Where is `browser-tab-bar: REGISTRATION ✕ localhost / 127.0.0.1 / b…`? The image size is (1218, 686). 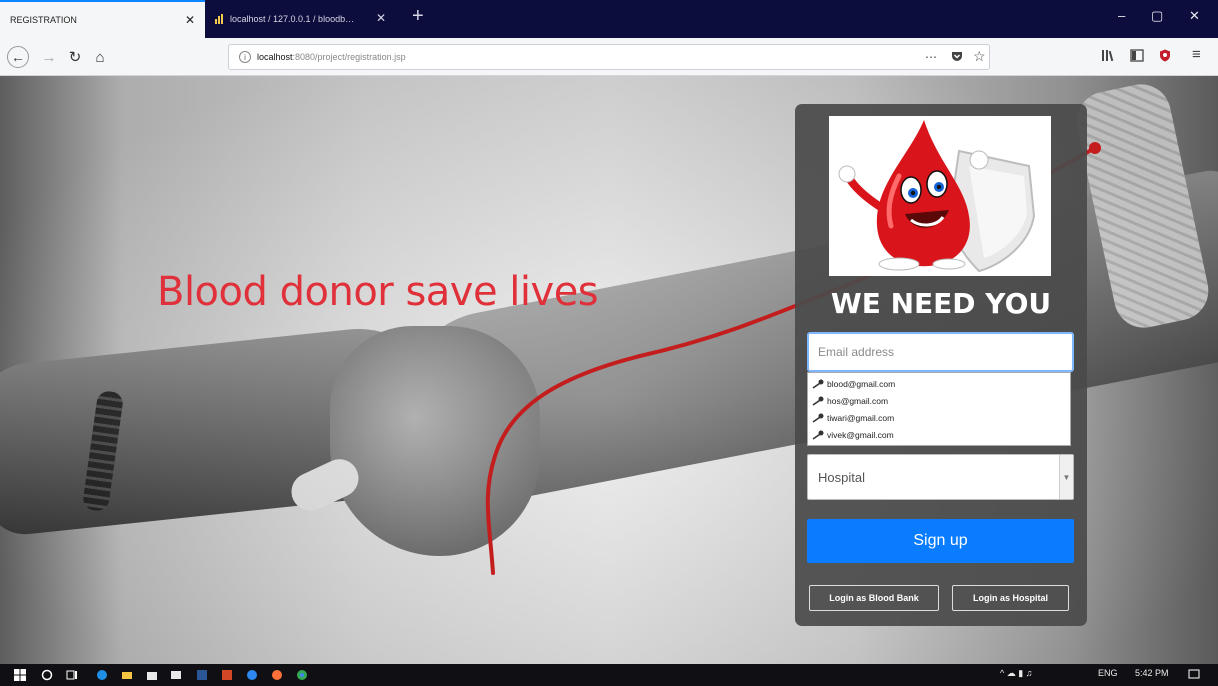 browser-tab-bar: REGISTRATION ✕ localhost / 127.0.0.1 / b… is located at coordinates (609, 19).